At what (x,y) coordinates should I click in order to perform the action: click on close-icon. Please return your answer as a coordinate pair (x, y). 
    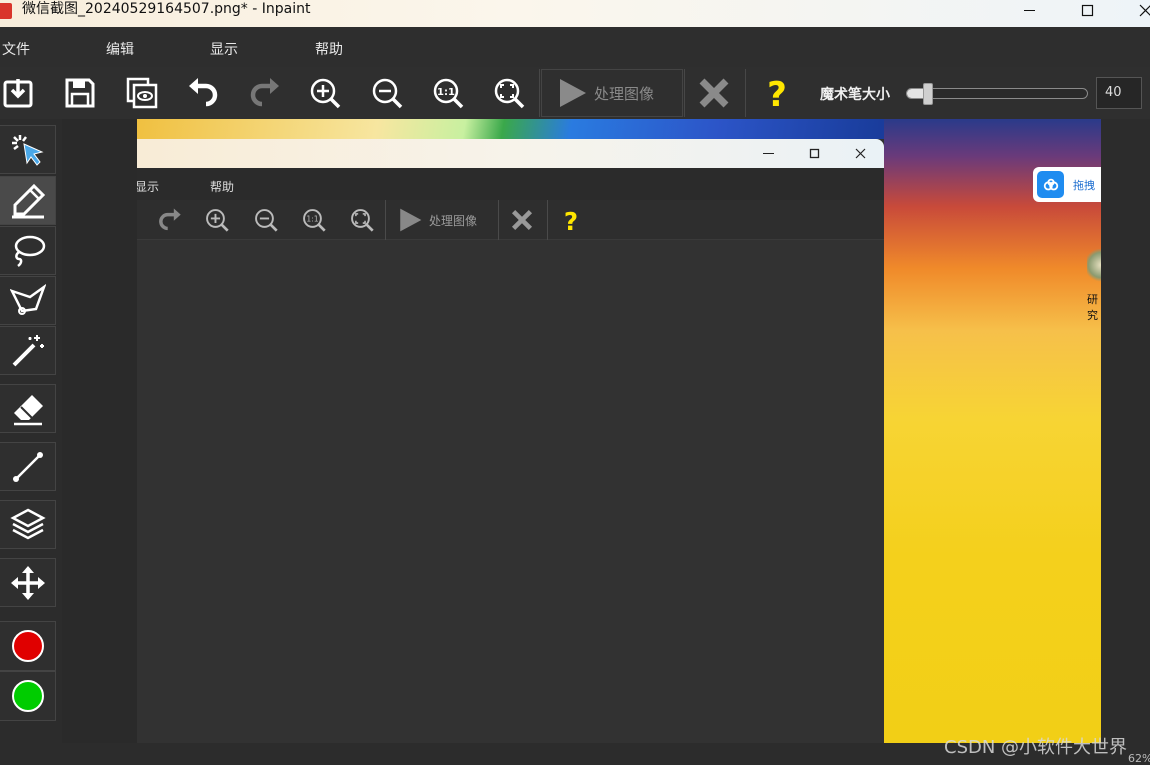
    Looking at the image, I should click on (860, 153).